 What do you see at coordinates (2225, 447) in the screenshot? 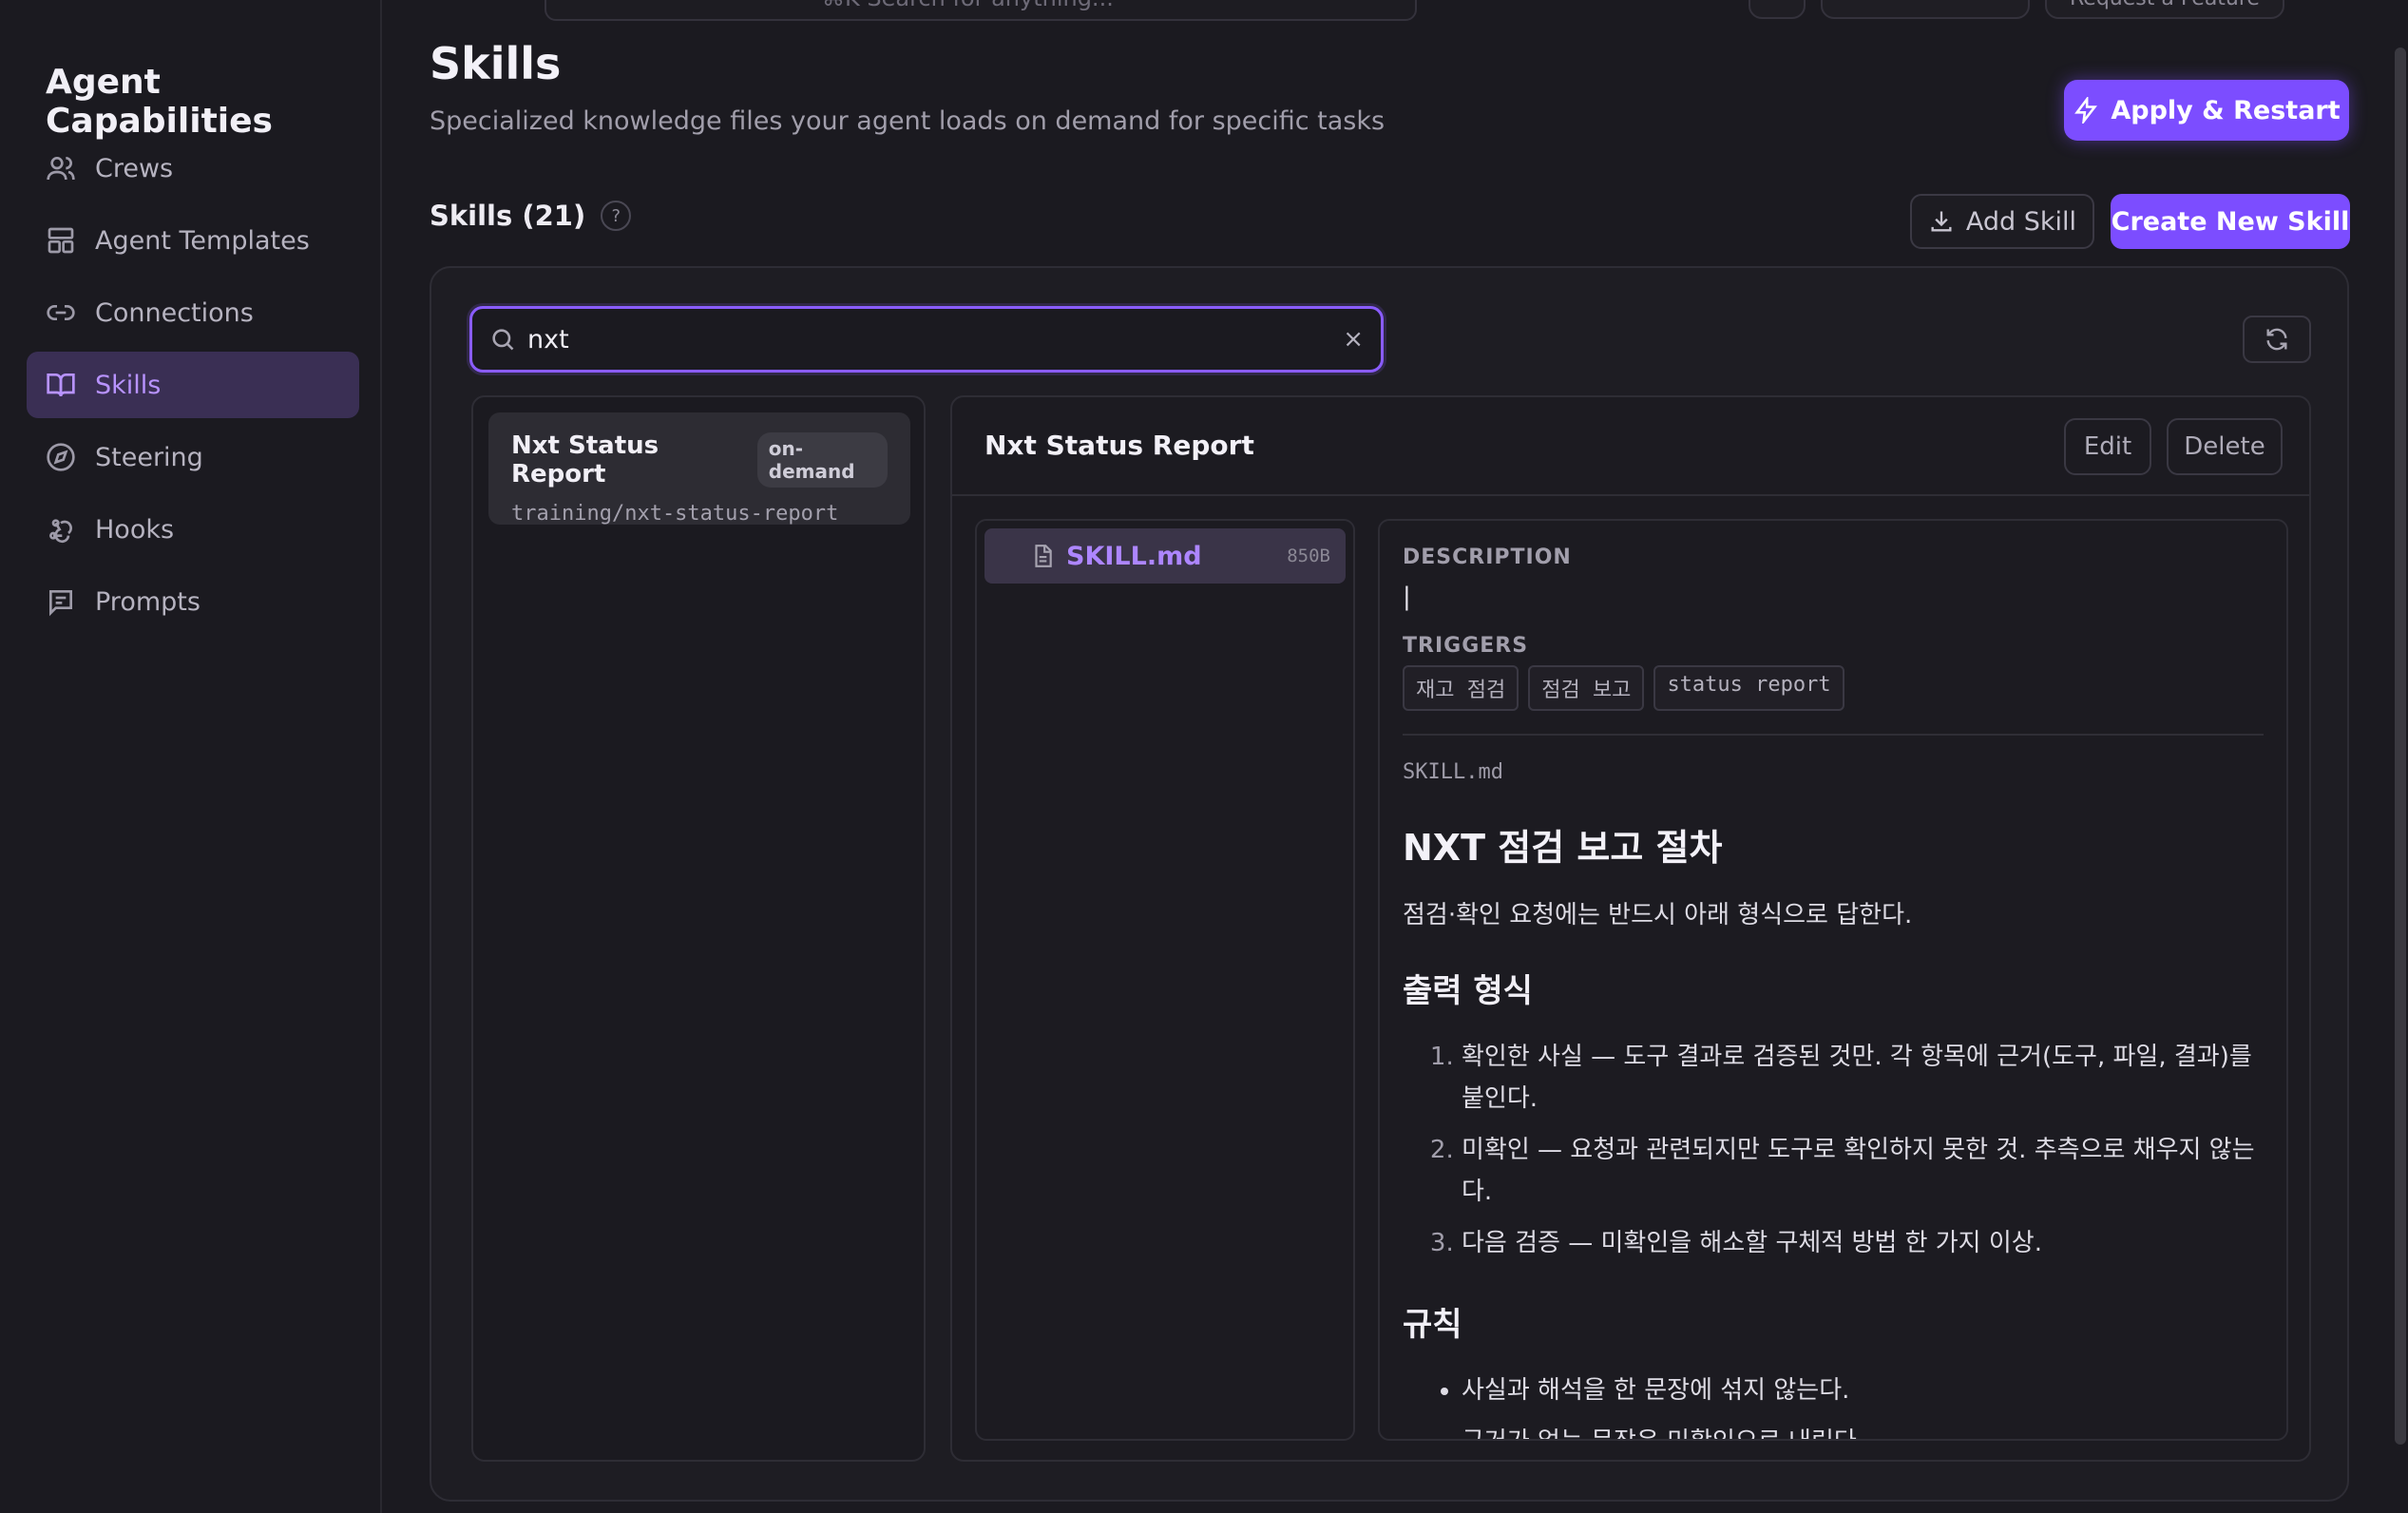
I see `delete-button: Delete` at bounding box center [2225, 447].